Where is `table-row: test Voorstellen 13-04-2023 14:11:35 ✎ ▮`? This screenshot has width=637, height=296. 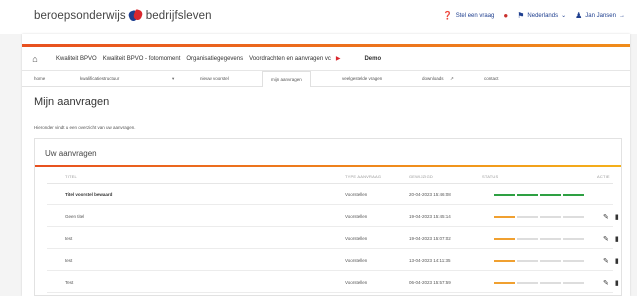
table-row: test Voorstellen 13-04-2023 14:11:35 ✎ ▮ is located at coordinates (333, 261).